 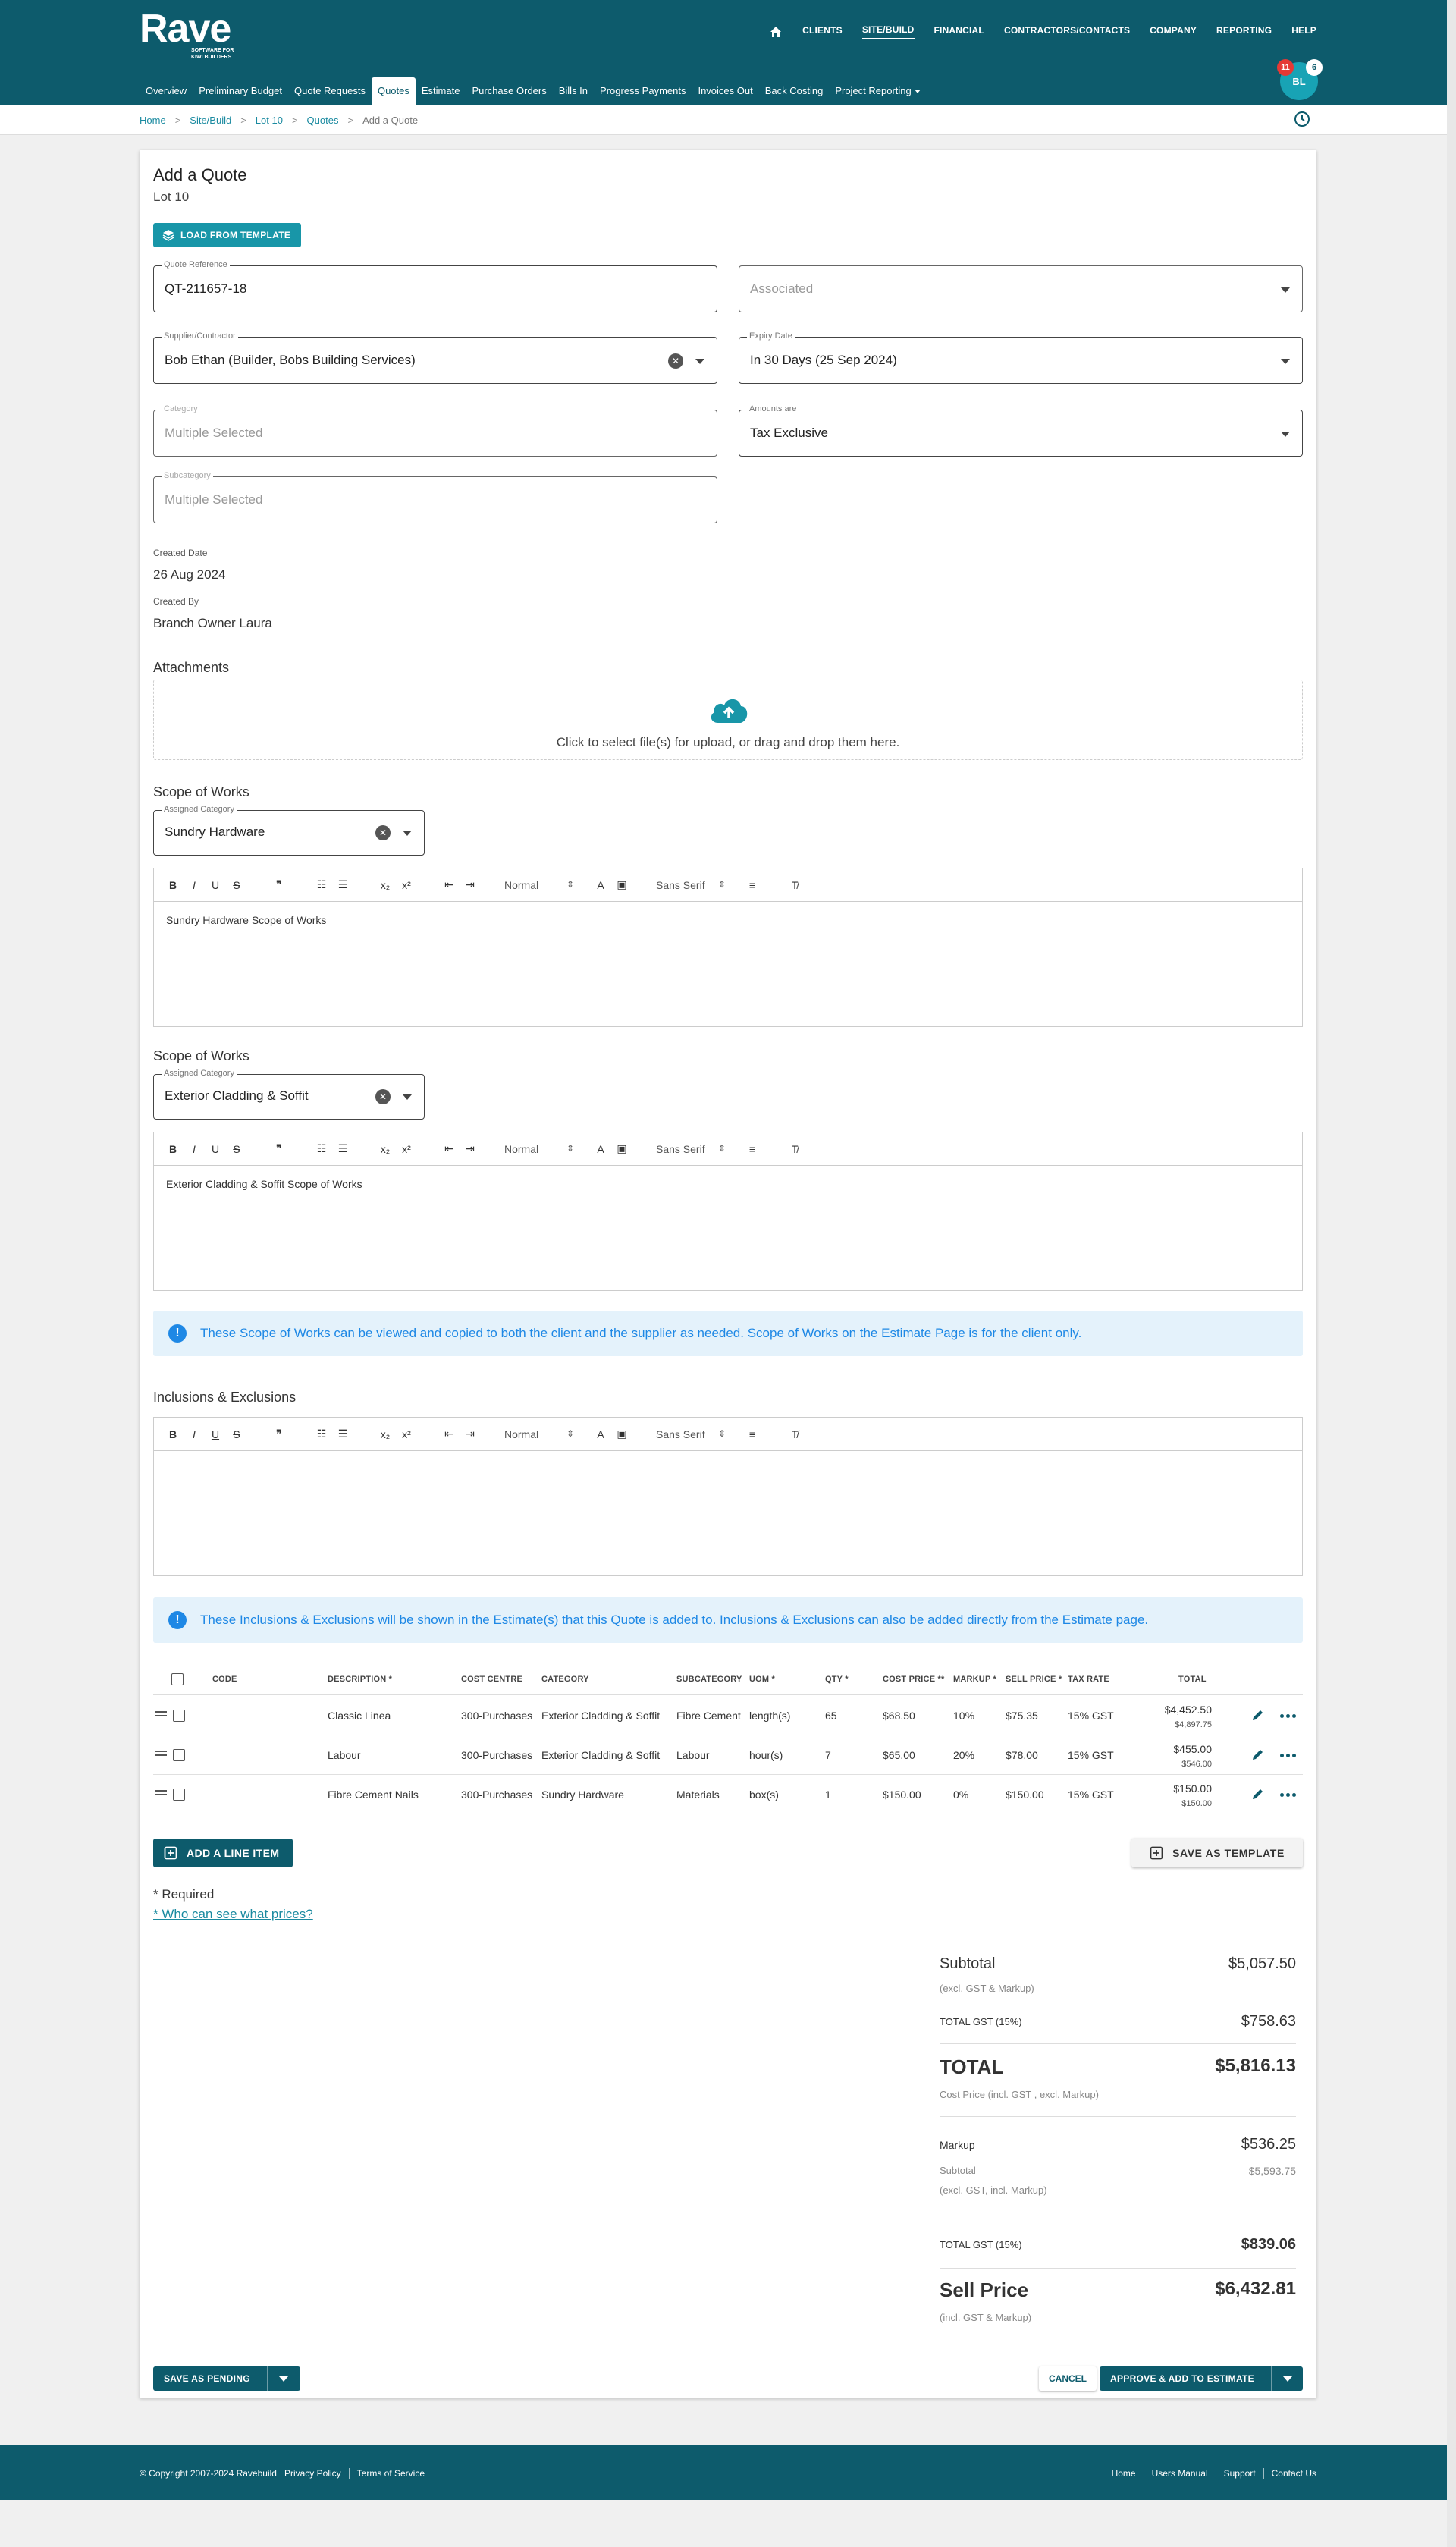 What do you see at coordinates (1240, 2473) in the screenshot?
I see `support-link: Support` at bounding box center [1240, 2473].